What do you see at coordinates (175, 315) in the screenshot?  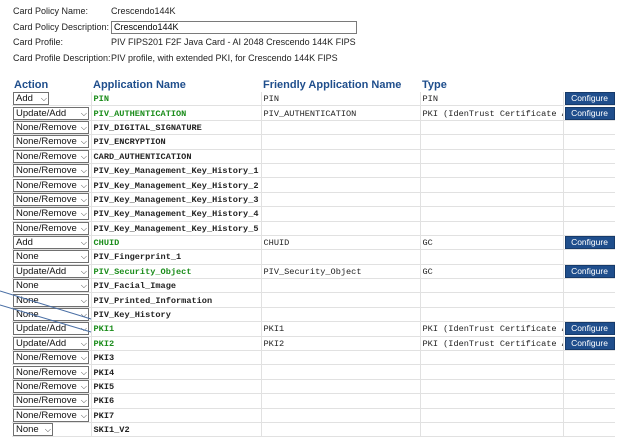 I see `application-name-cell: PIV_Key_History` at bounding box center [175, 315].